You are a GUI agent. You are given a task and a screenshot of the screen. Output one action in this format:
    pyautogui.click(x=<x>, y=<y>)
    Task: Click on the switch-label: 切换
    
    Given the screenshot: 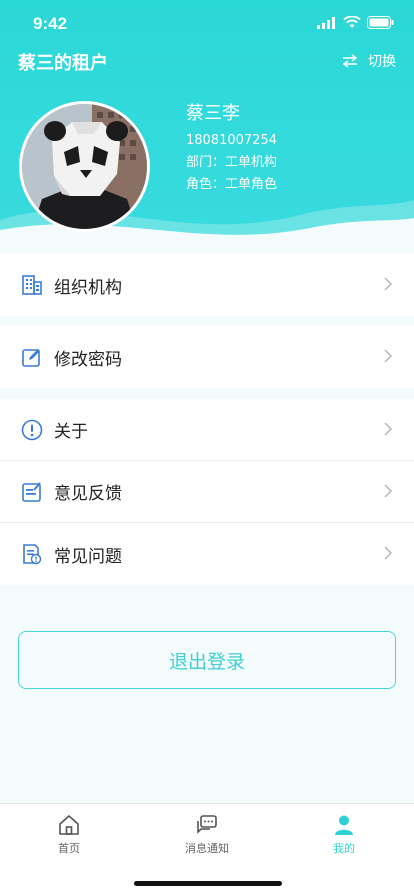 What is the action you would take?
    pyautogui.click(x=382, y=62)
    